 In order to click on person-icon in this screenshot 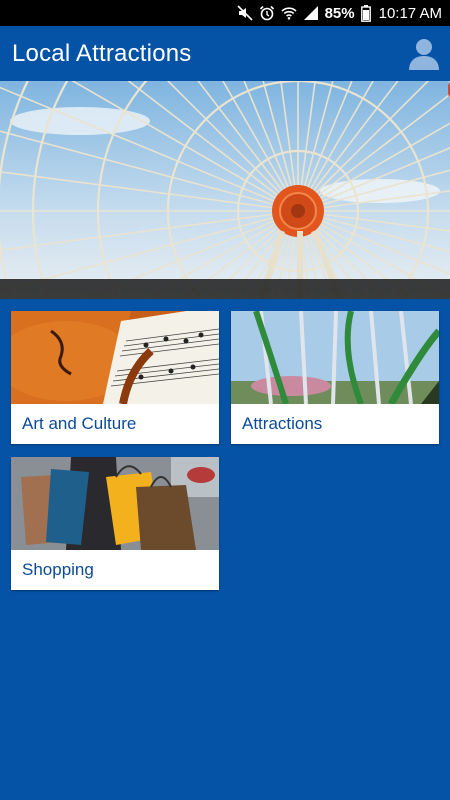, I will do `click(424, 54)`.